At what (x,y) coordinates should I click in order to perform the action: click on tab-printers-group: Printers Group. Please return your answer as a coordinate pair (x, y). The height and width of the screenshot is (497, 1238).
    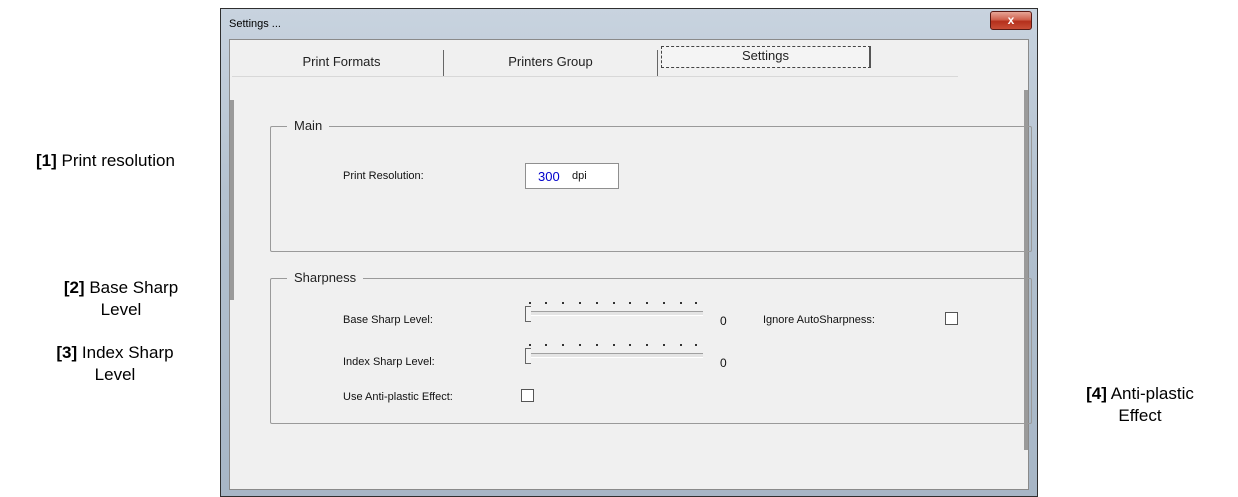
    Looking at the image, I should click on (551, 63).